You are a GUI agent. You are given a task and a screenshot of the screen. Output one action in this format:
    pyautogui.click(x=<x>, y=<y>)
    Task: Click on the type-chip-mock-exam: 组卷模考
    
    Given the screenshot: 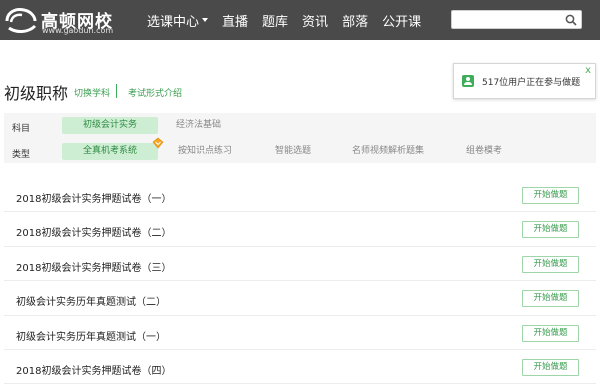 What is the action you would take?
    pyautogui.click(x=484, y=151)
    